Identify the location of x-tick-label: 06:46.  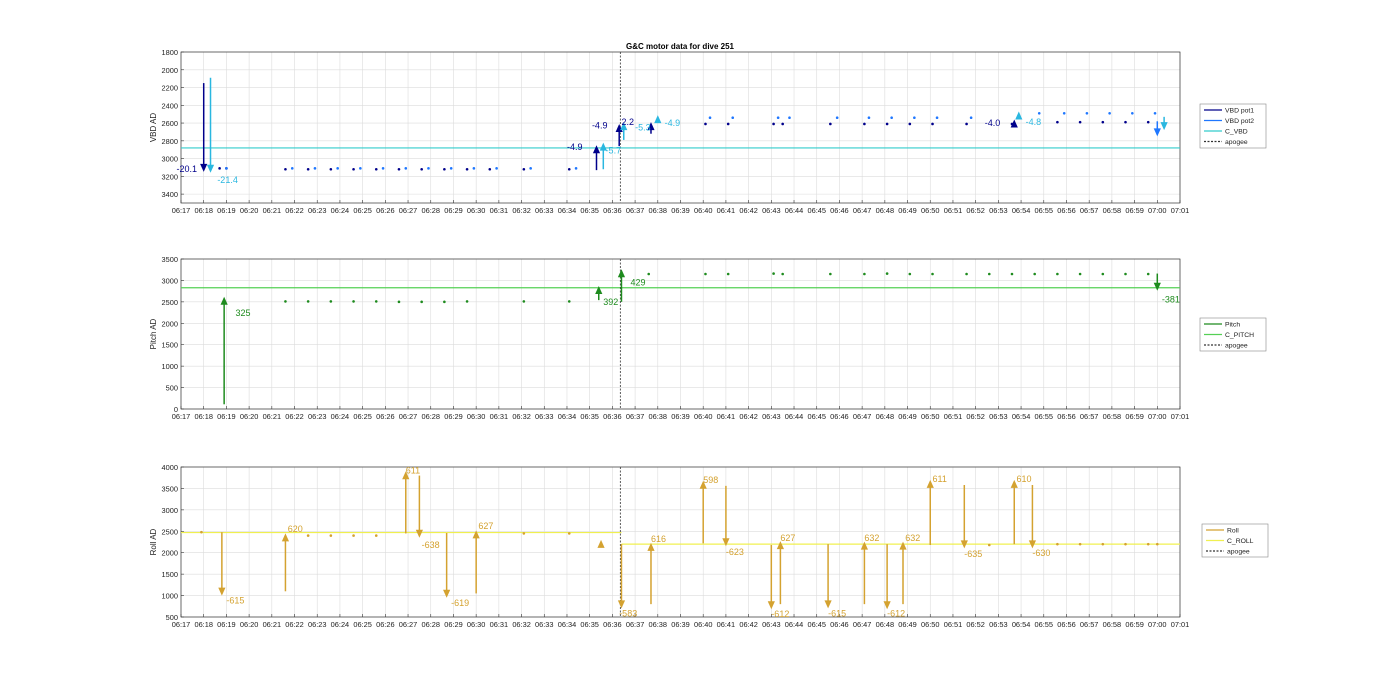
(839, 210).